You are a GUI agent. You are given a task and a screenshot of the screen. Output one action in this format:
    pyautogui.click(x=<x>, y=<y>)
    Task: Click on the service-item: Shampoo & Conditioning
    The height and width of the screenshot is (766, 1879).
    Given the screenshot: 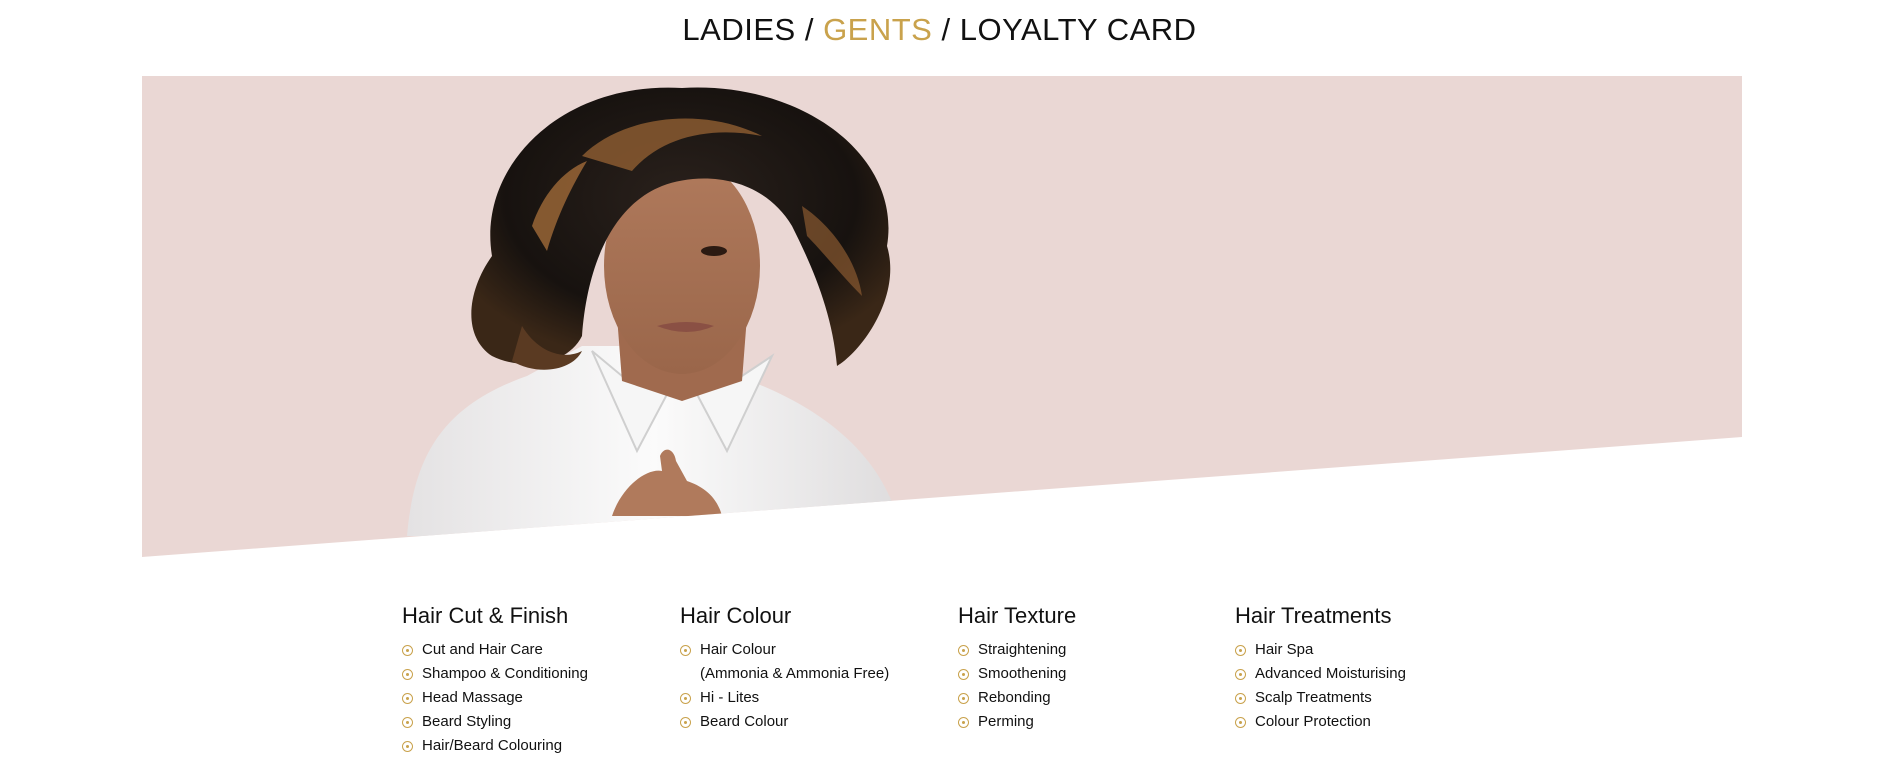 What is the action you would take?
    pyautogui.click(x=537, y=674)
    